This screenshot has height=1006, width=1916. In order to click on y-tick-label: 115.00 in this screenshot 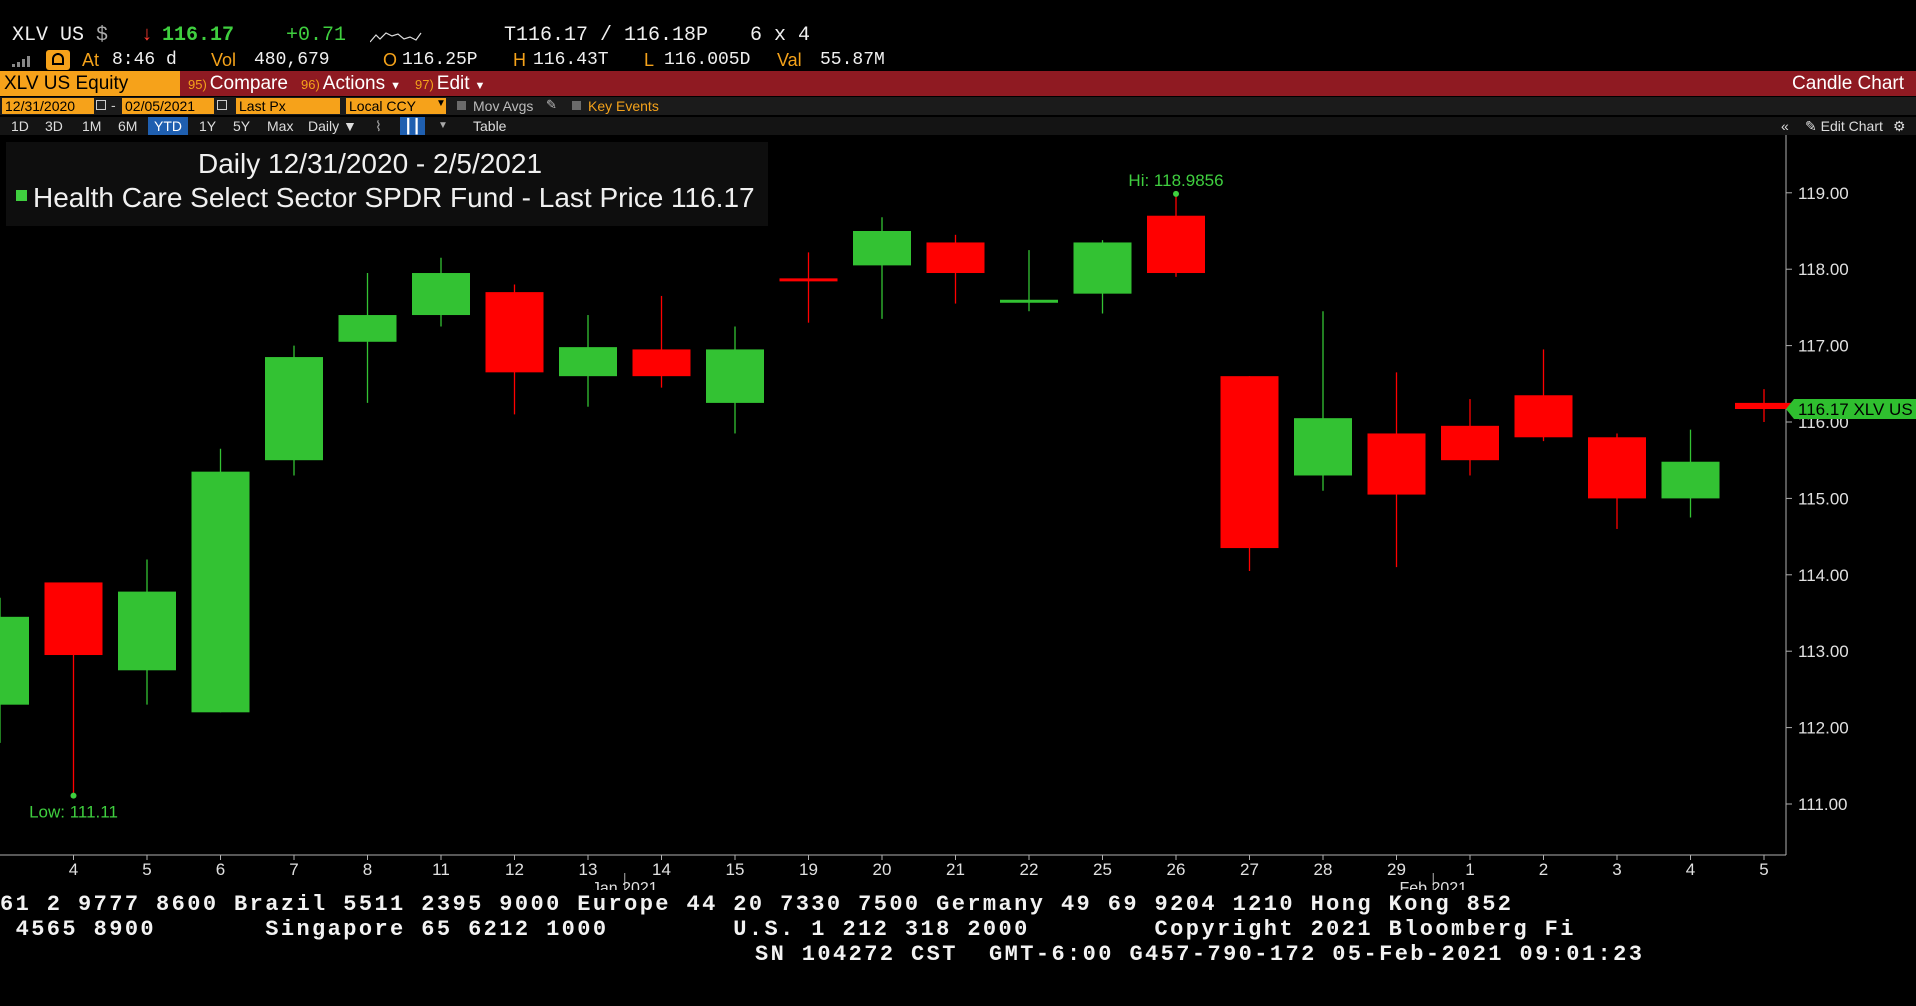, I will do `click(1823, 498)`.